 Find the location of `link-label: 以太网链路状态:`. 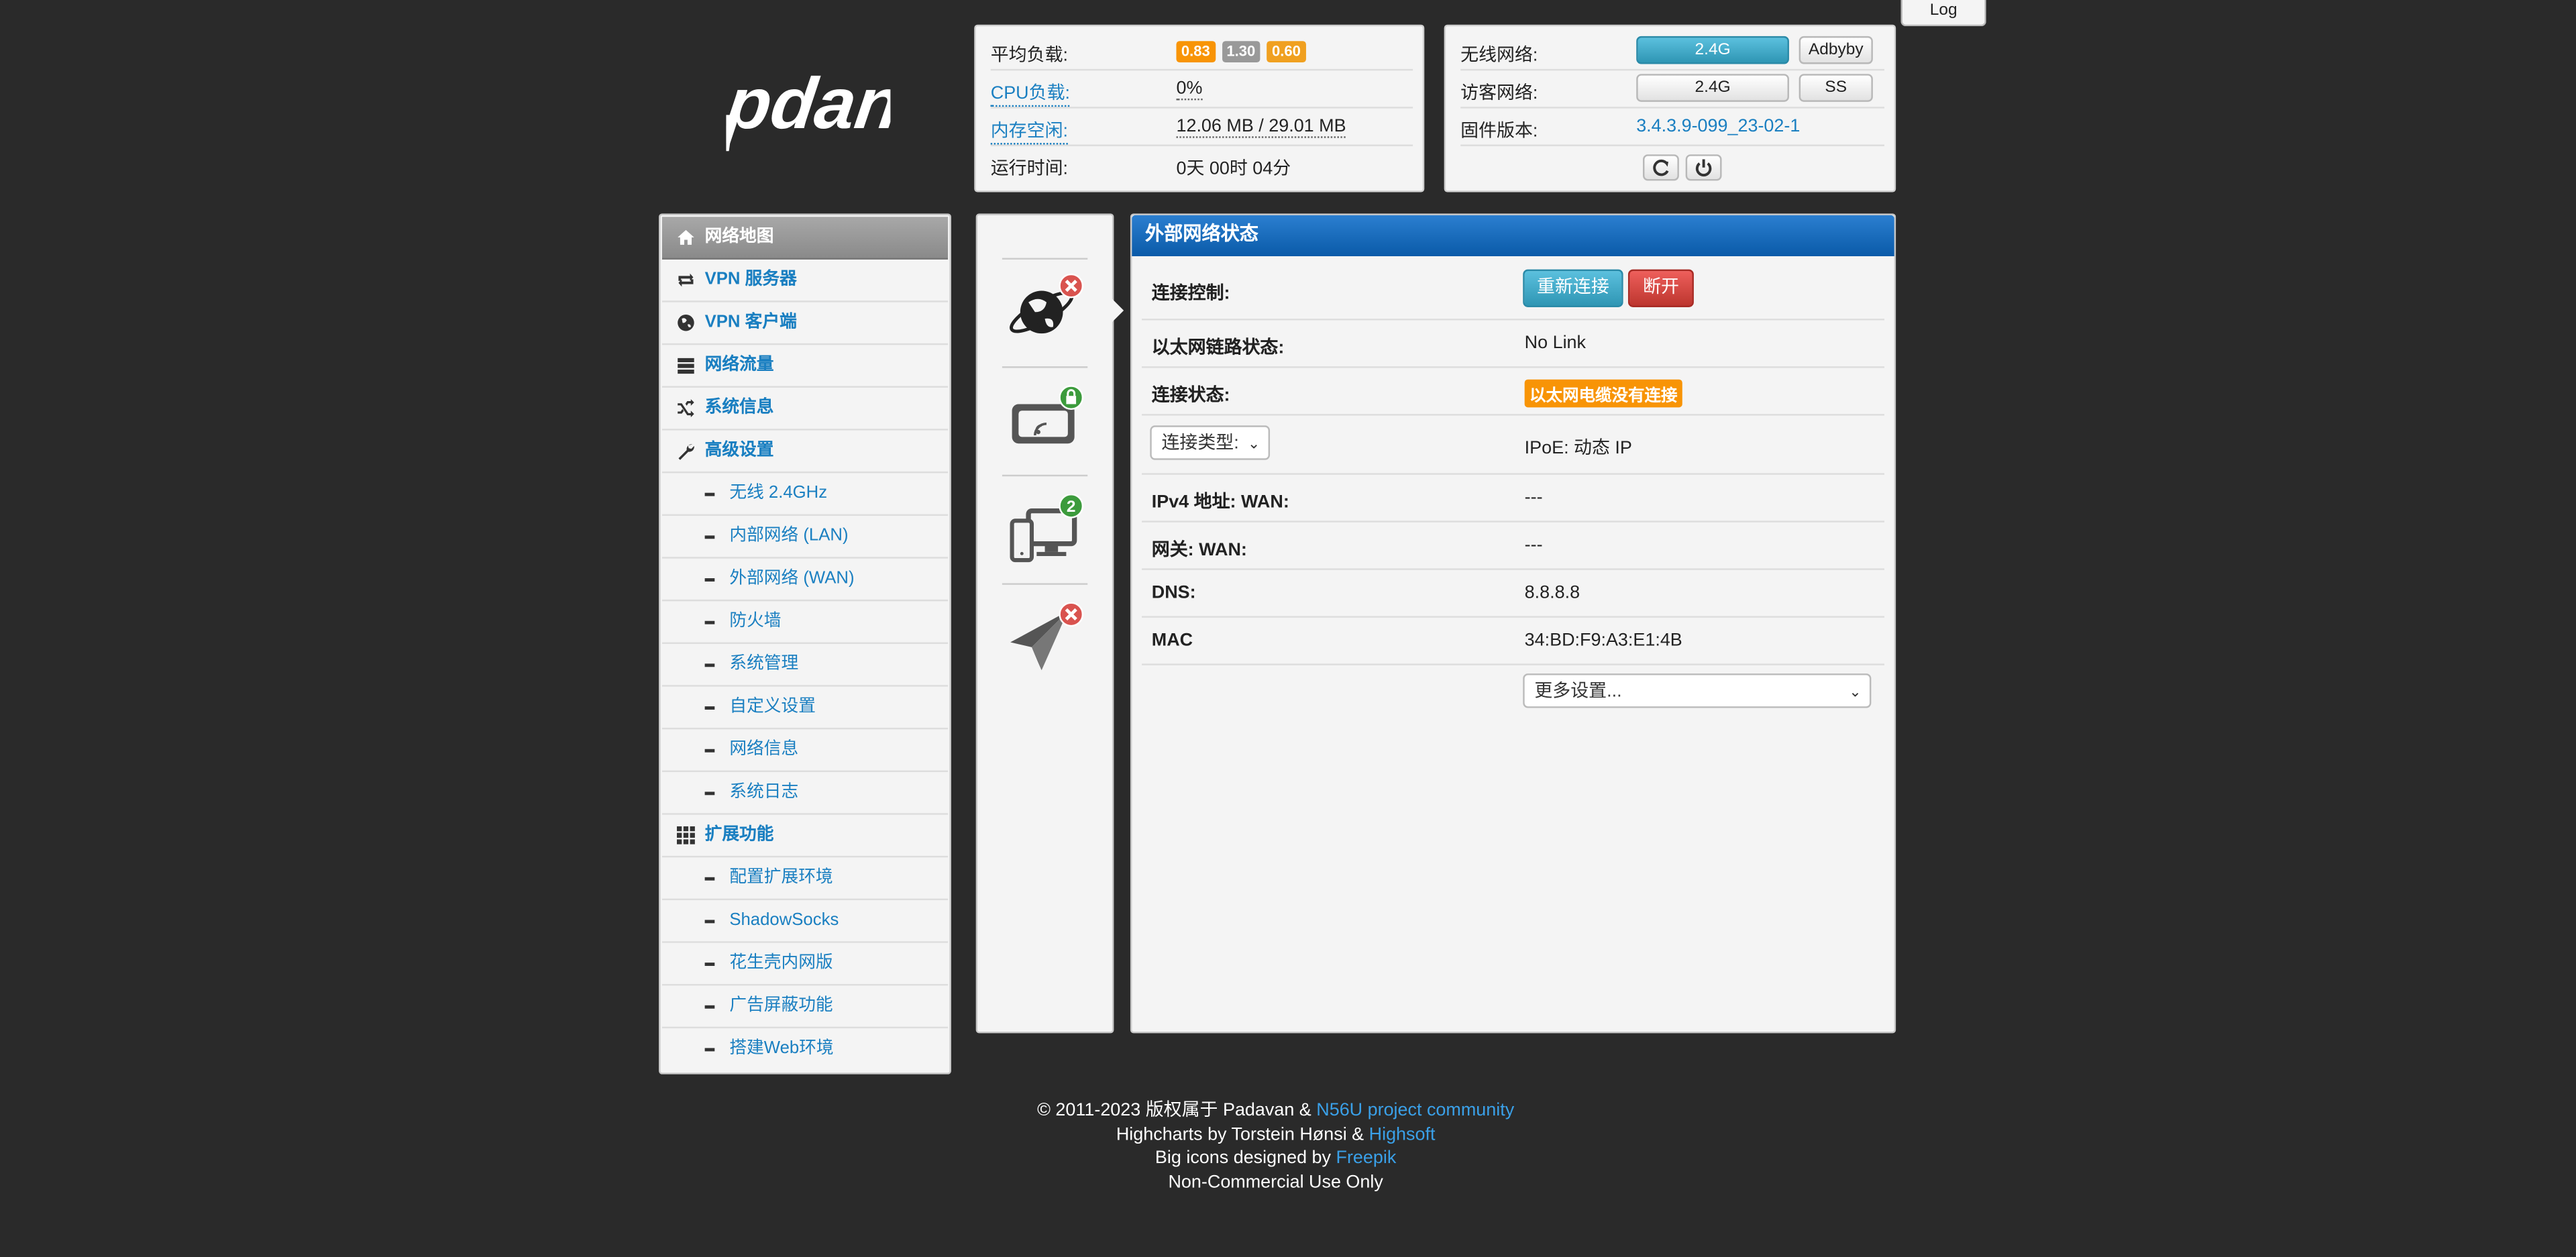

link-label: 以太网链路状态: is located at coordinates (1218, 348).